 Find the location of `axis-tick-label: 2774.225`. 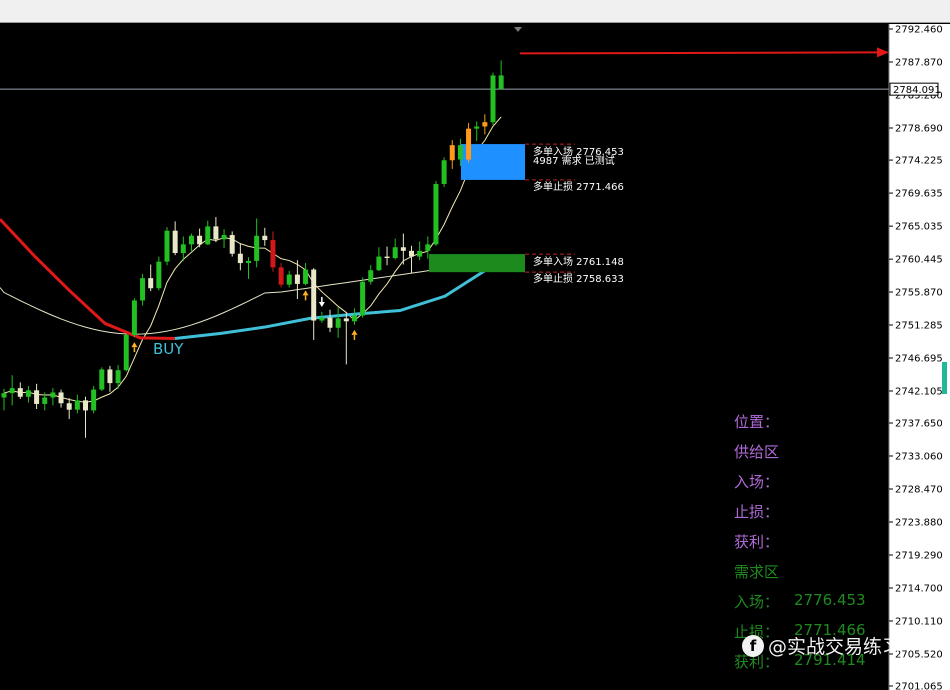

axis-tick-label: 2774.225 is located at coordinates (919, 161).